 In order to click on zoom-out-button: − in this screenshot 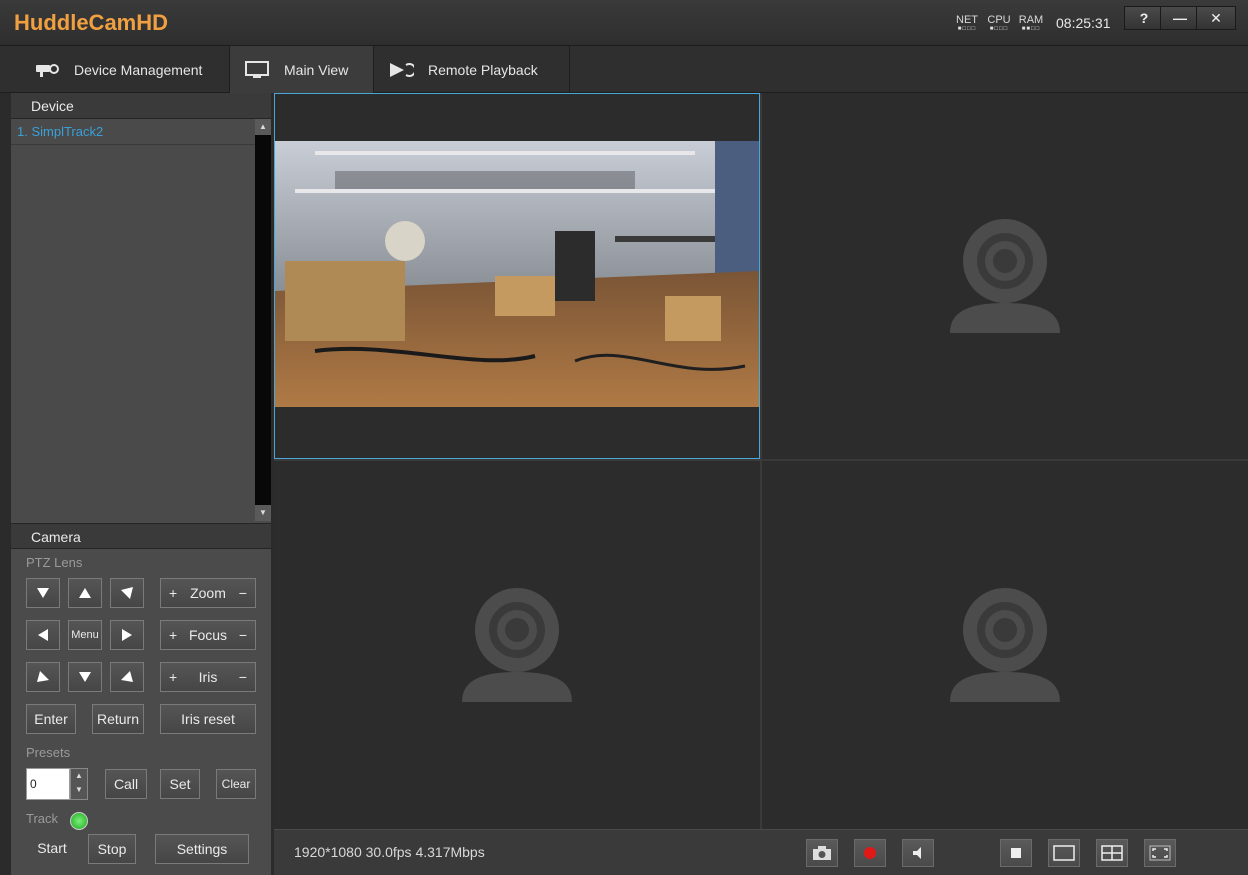, I will do `click(243, 593)`.